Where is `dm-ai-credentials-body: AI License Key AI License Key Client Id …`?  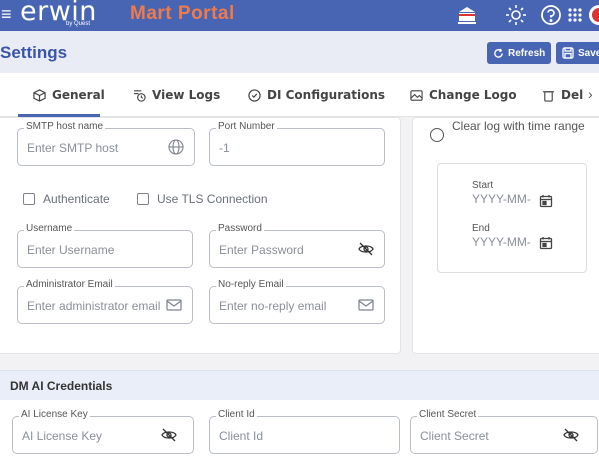 dm-ai-credentials-body: AI License Key AI License Key Client Id … is located at coordinates (299, 428).